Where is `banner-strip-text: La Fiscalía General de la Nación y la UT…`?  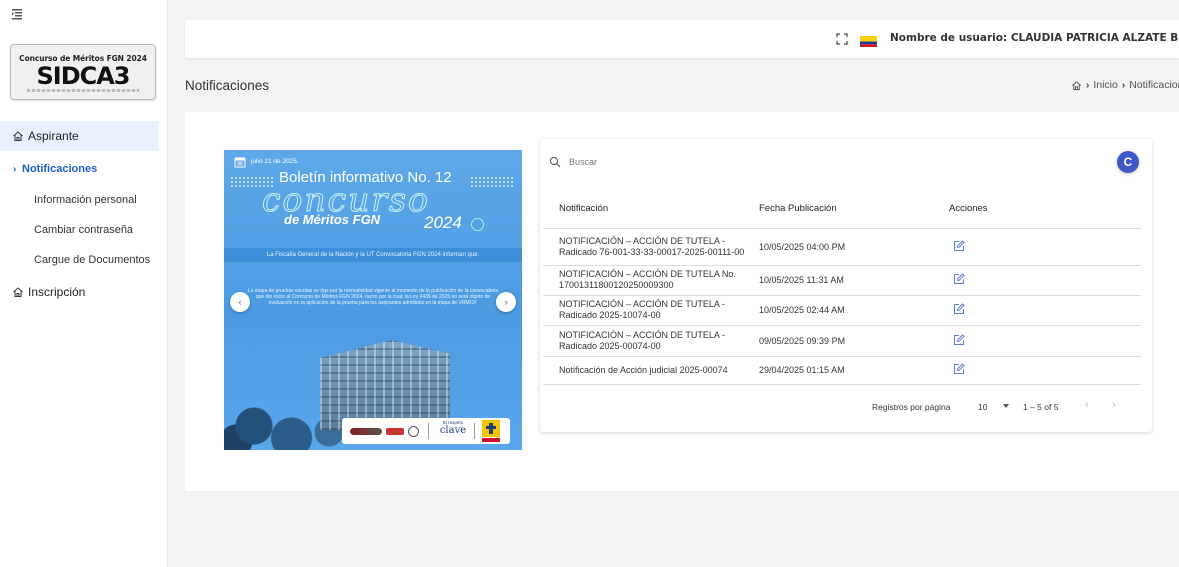
banner-strip-text: La Fiscalía General de la Nación y la UT… is located at coordinates (373, 255).